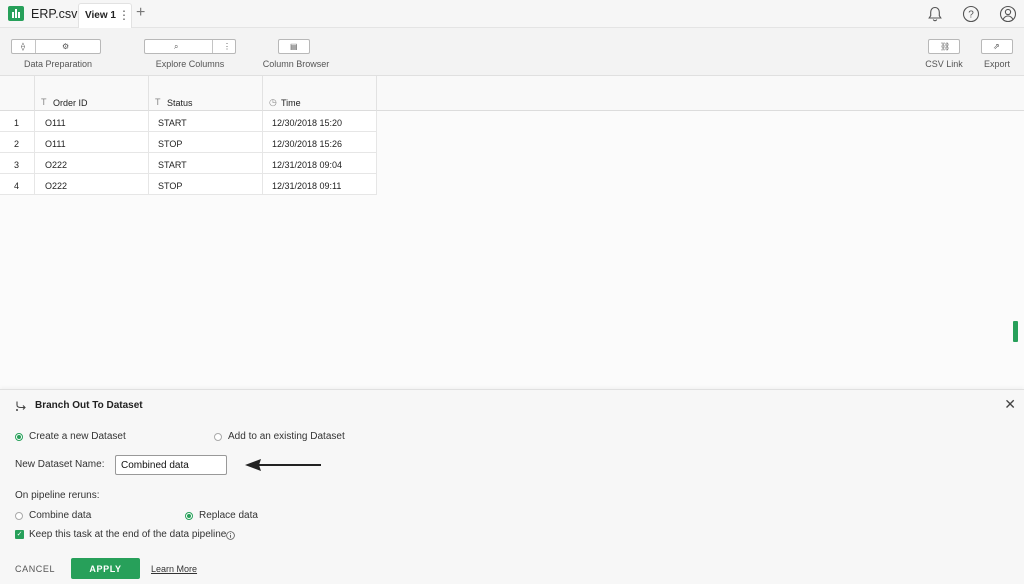 The height and width of the screenshot is (584, 1024). What do you see at coordinates (1015, 331) in the screenshot?
I see `scrollbar-handle` at bounding box center [1015, 331].